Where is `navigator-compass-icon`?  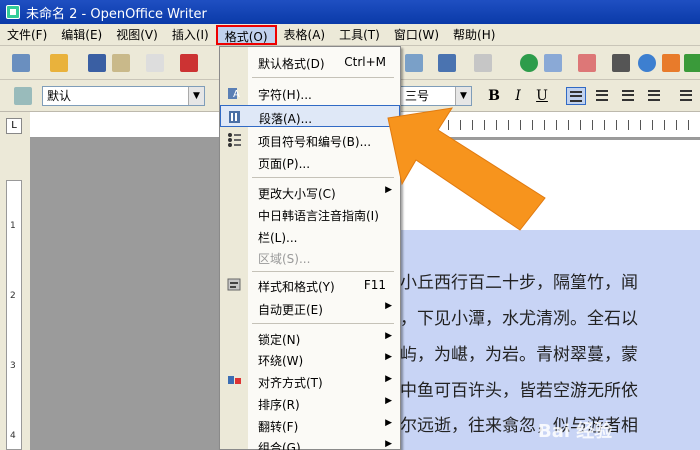 navigator-compass-icon is located at coordinates (647, 63).